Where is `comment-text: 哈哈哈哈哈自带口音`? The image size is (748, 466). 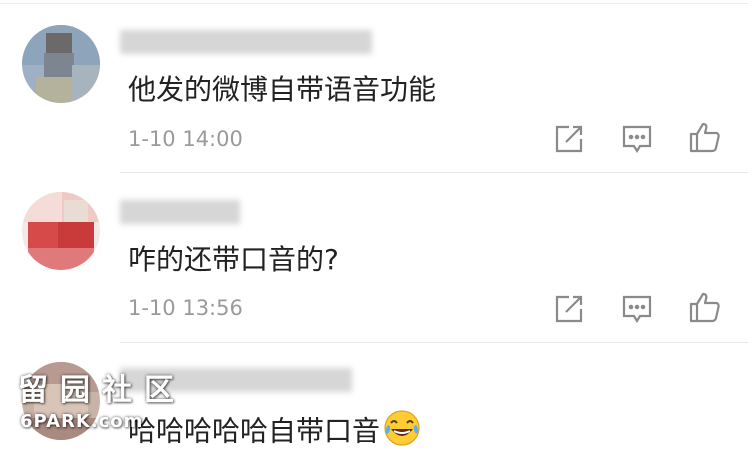 comment-text: 哈哈哈哈哈自带口音 is located at coordinates (275, 432).